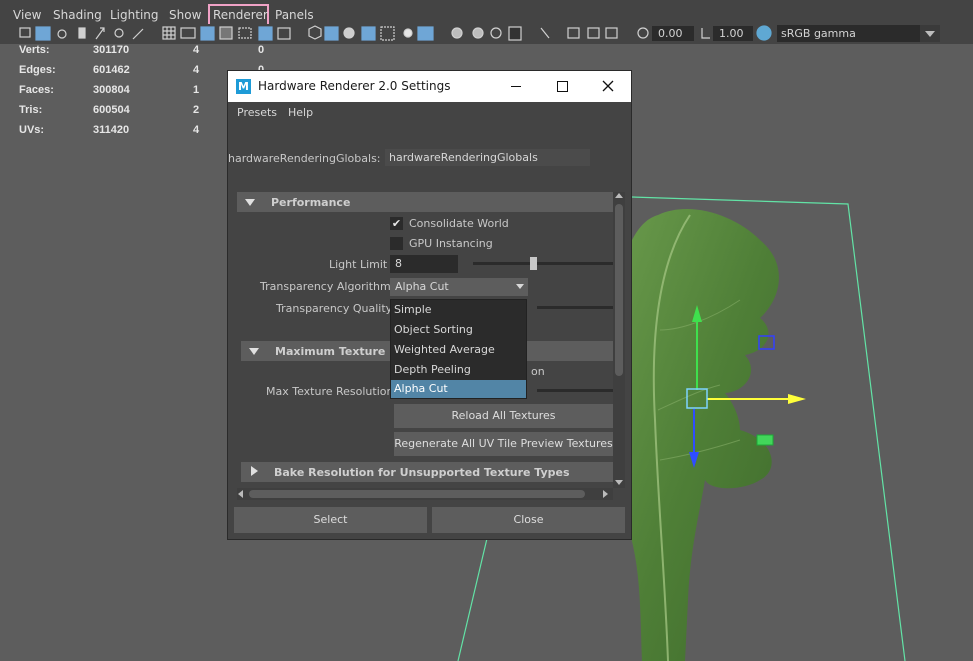 The height and width of the screenshot is (661, 973). What do you see at coordinates (196, 70) in the screenshot?
I see `hud-edges-selected: 4` at bounding box center [196, 70].